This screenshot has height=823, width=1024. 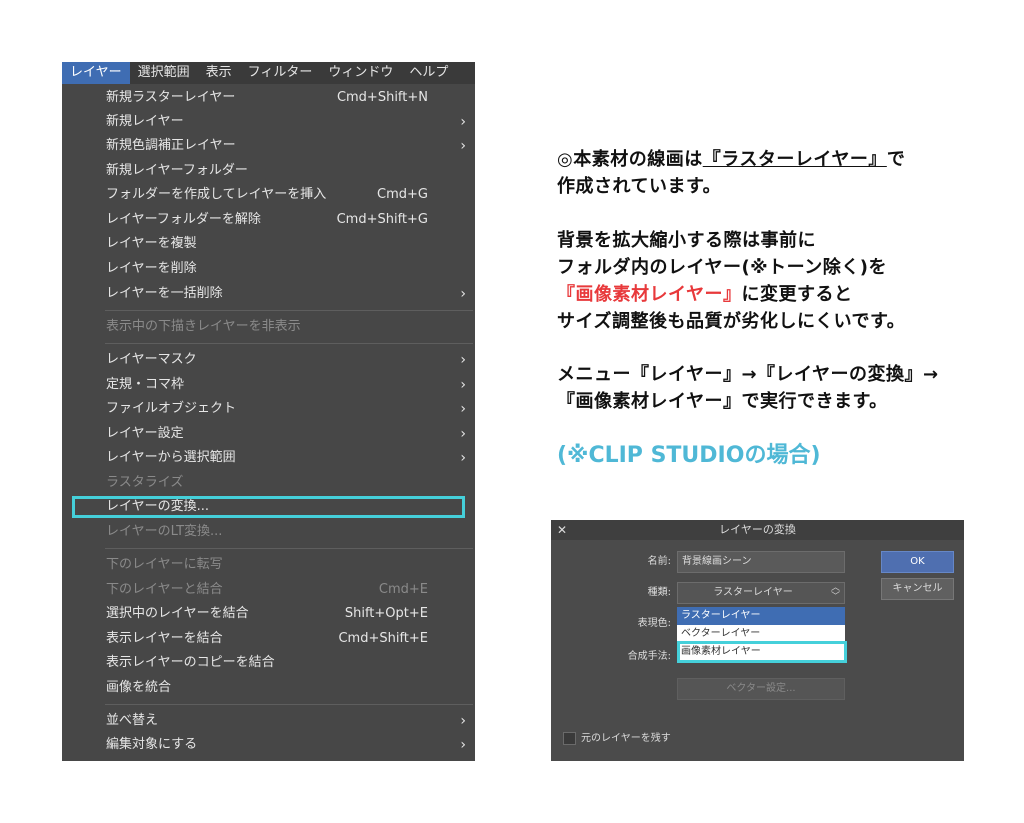 I want to click on menu-item-label: 新規レイヤーフォルダー, so click(x=177, y=170).